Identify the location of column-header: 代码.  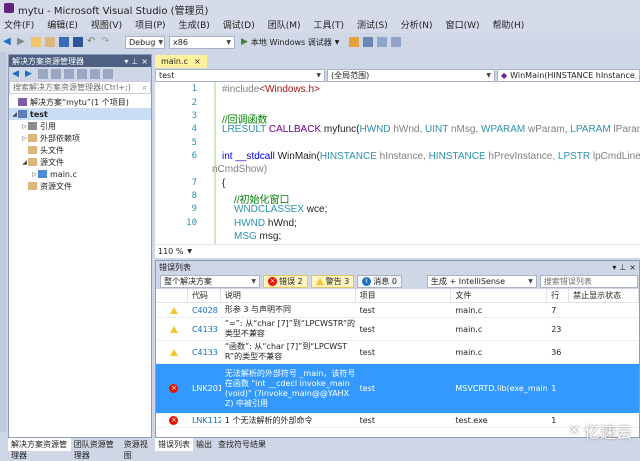
(204, 295).